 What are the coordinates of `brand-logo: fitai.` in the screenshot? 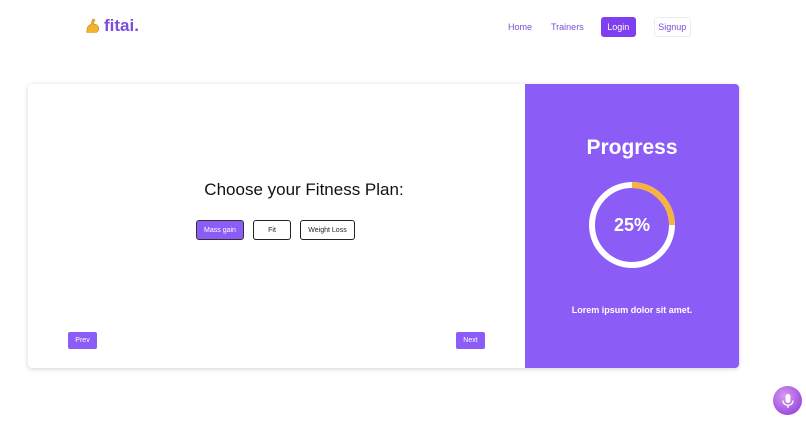 It's located at (111, 26).